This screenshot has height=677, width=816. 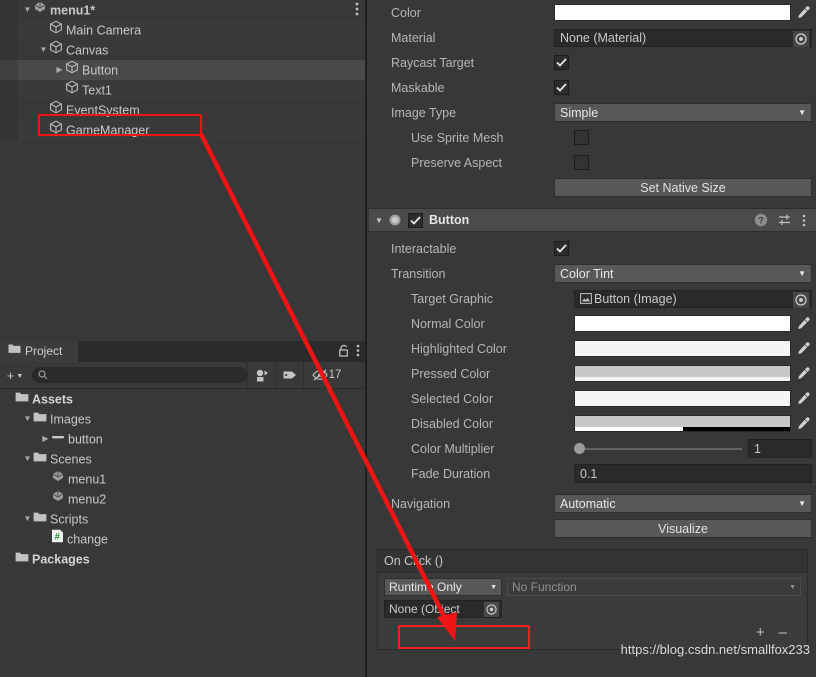 I want to click on runtime-mode-dropdown: Runtime Only ▼, so click(x=443, y=587).